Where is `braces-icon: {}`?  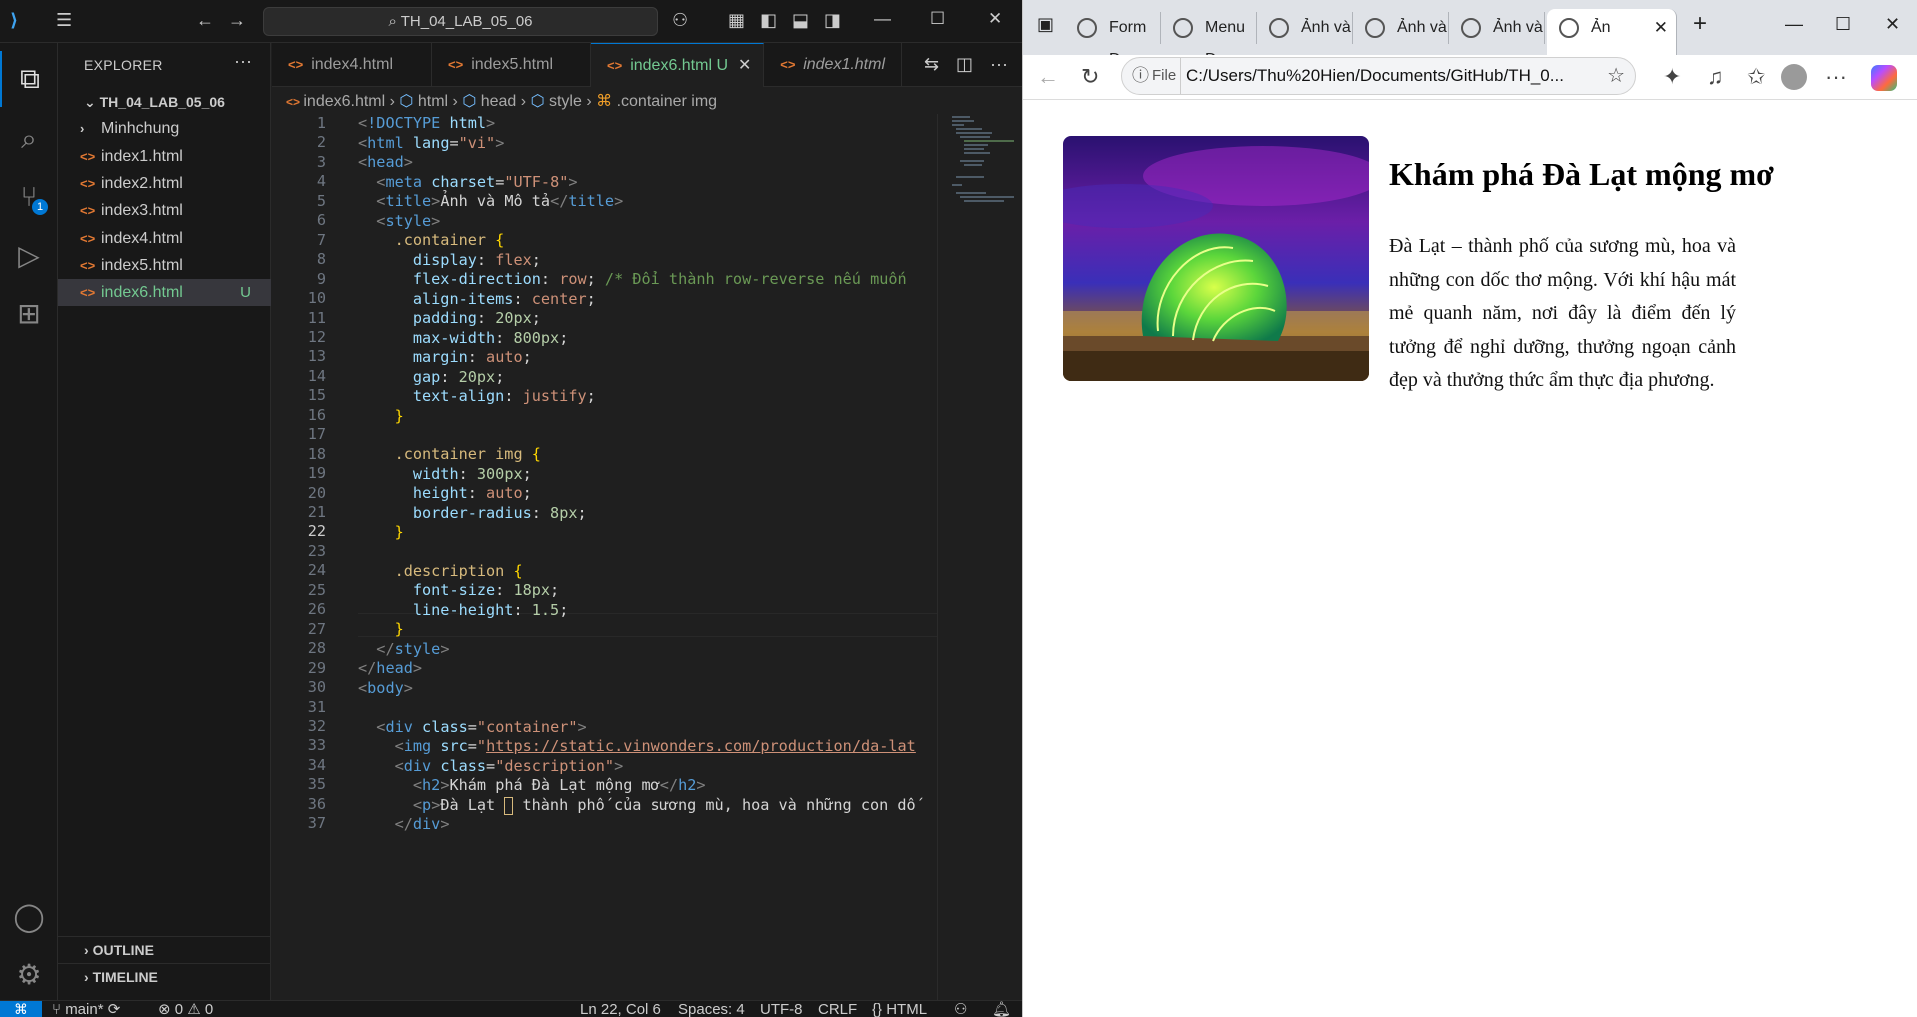
braces-icon: {} is located at coordinates (877, 1009).